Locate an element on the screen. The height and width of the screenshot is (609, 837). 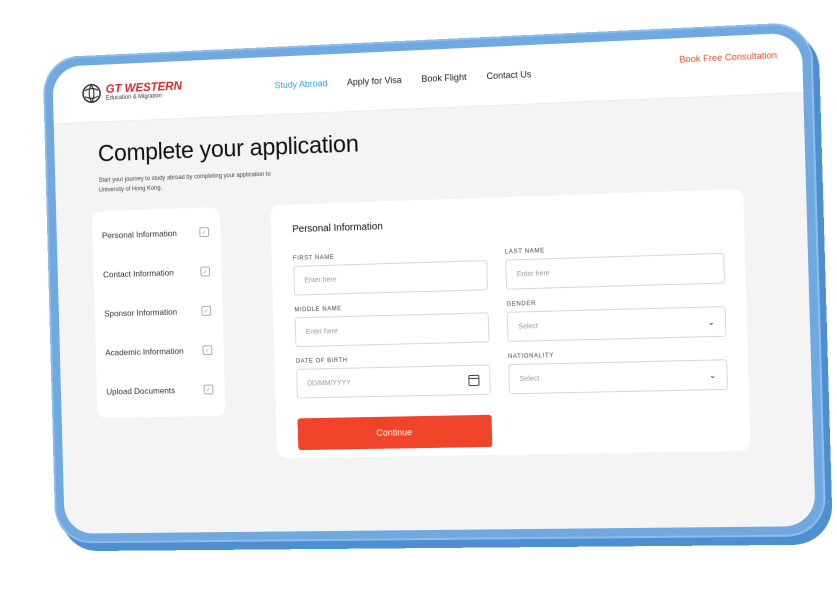
first-name-input: Enter here is located at coordinates (390, 278).